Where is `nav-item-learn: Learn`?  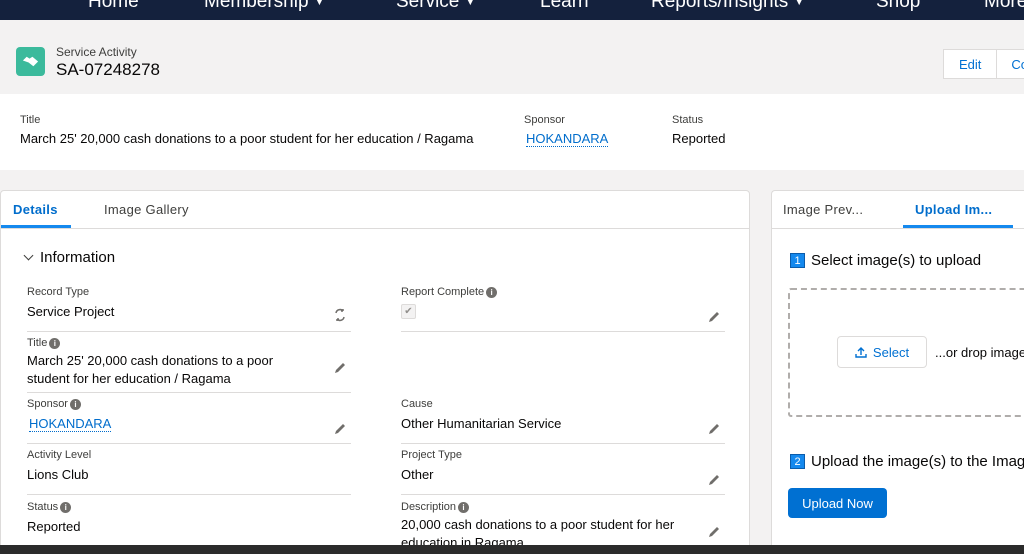 nav-item-learn: Learn is located at coordinates (564, 6).